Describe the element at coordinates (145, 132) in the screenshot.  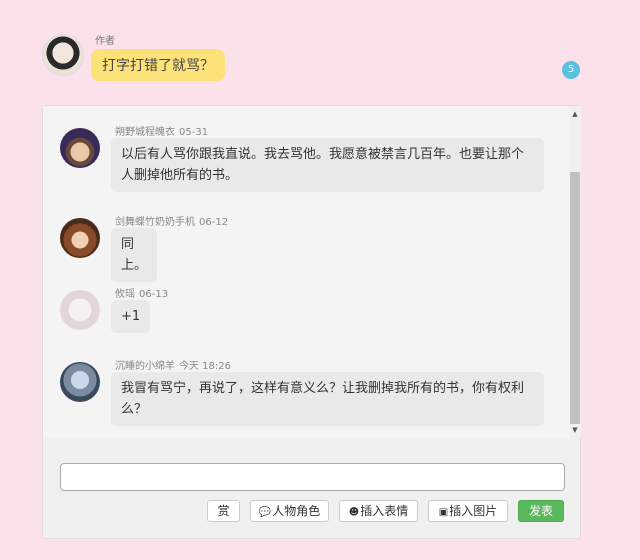
I see `commenter-name: 朔野城程魄衣` at that location.